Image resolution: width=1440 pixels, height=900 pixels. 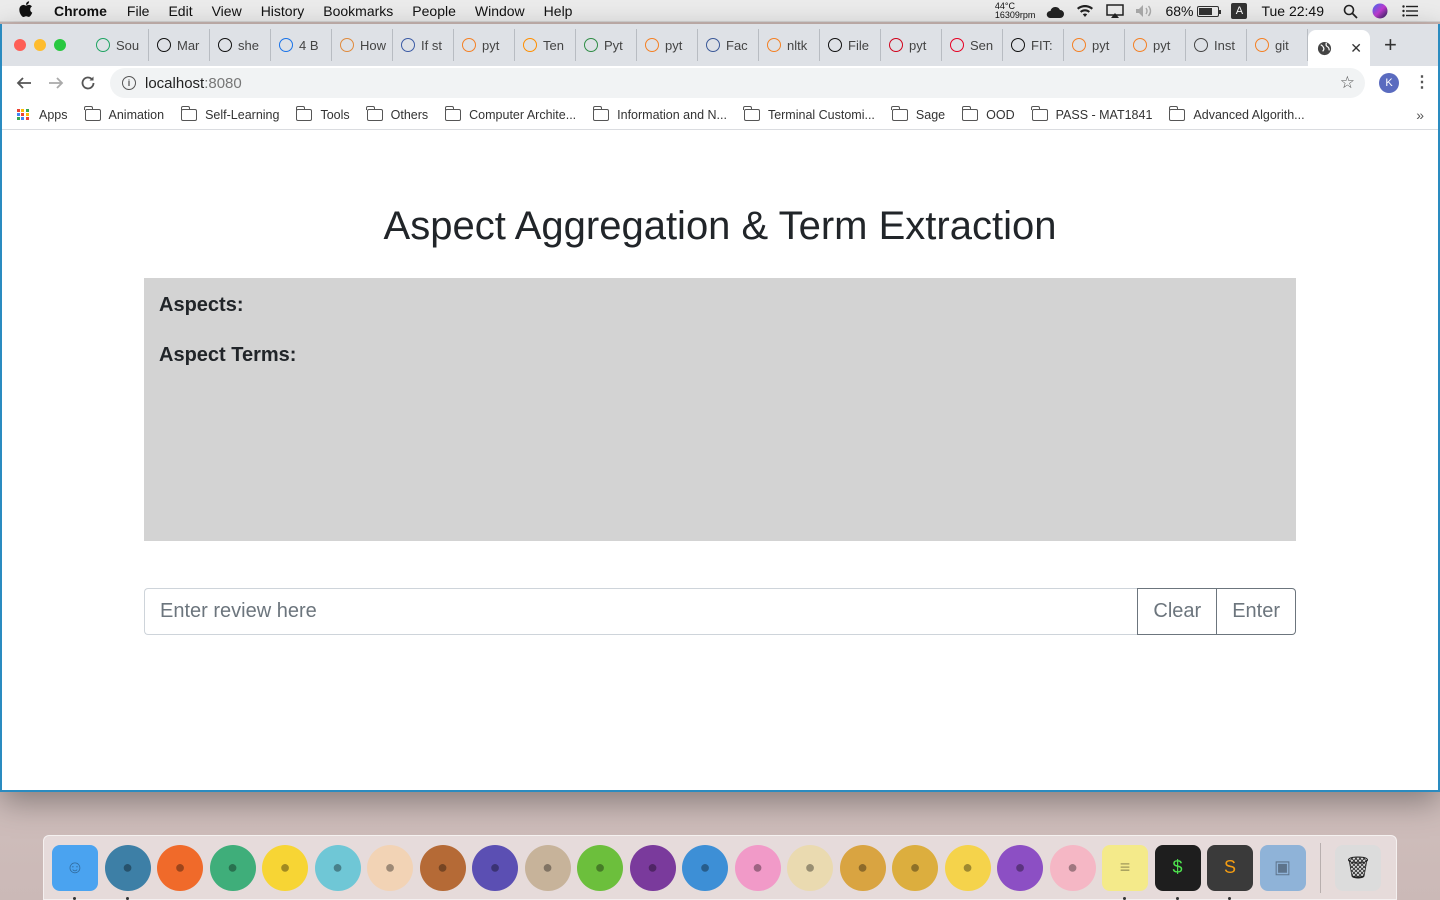 What do you see at coordinates (88, 83) in the screenshot?
I see `reload-button` at bounding box center [88, 83].